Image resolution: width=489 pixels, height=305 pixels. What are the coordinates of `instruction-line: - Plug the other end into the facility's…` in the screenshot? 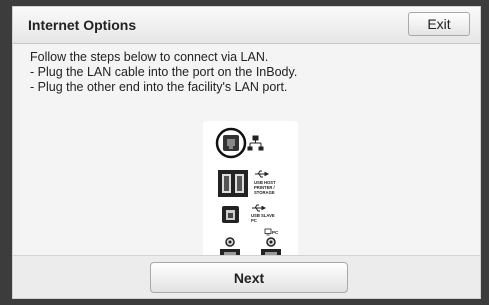 It's located at (159, 87).